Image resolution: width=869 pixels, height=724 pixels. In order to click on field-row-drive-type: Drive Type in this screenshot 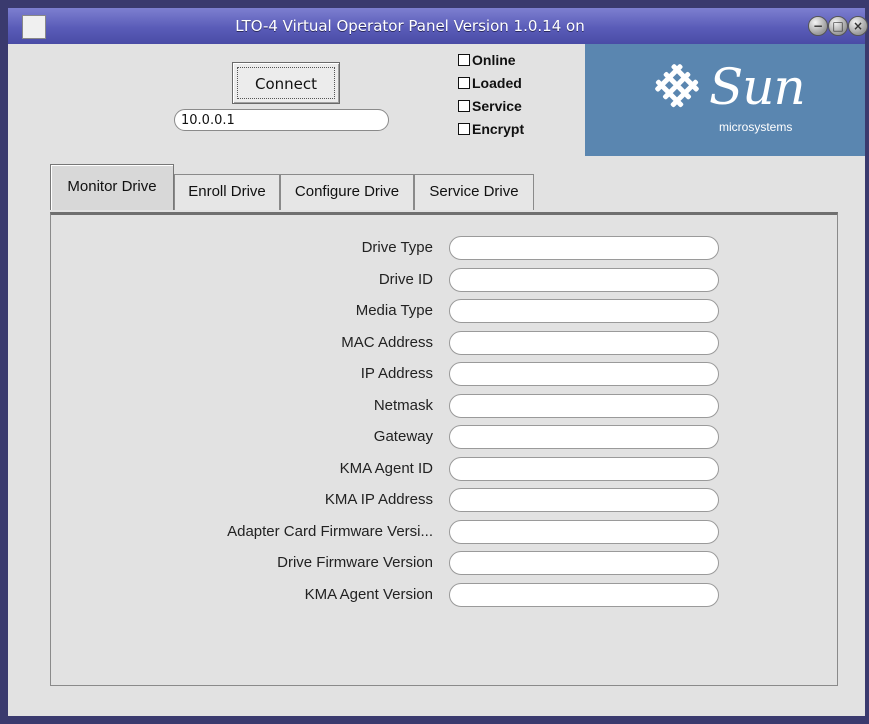, I will do `click(444, 248)`.